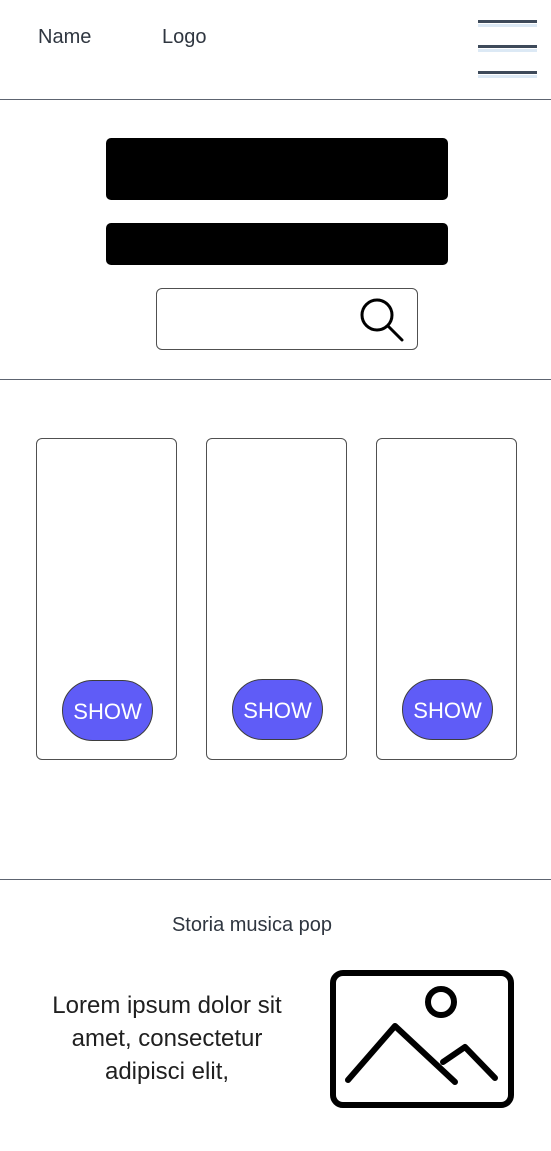  What do you see at coordinates (277, 169) in the screenshot?
I see `hero-title-bar` at bounding box center [277, 169].